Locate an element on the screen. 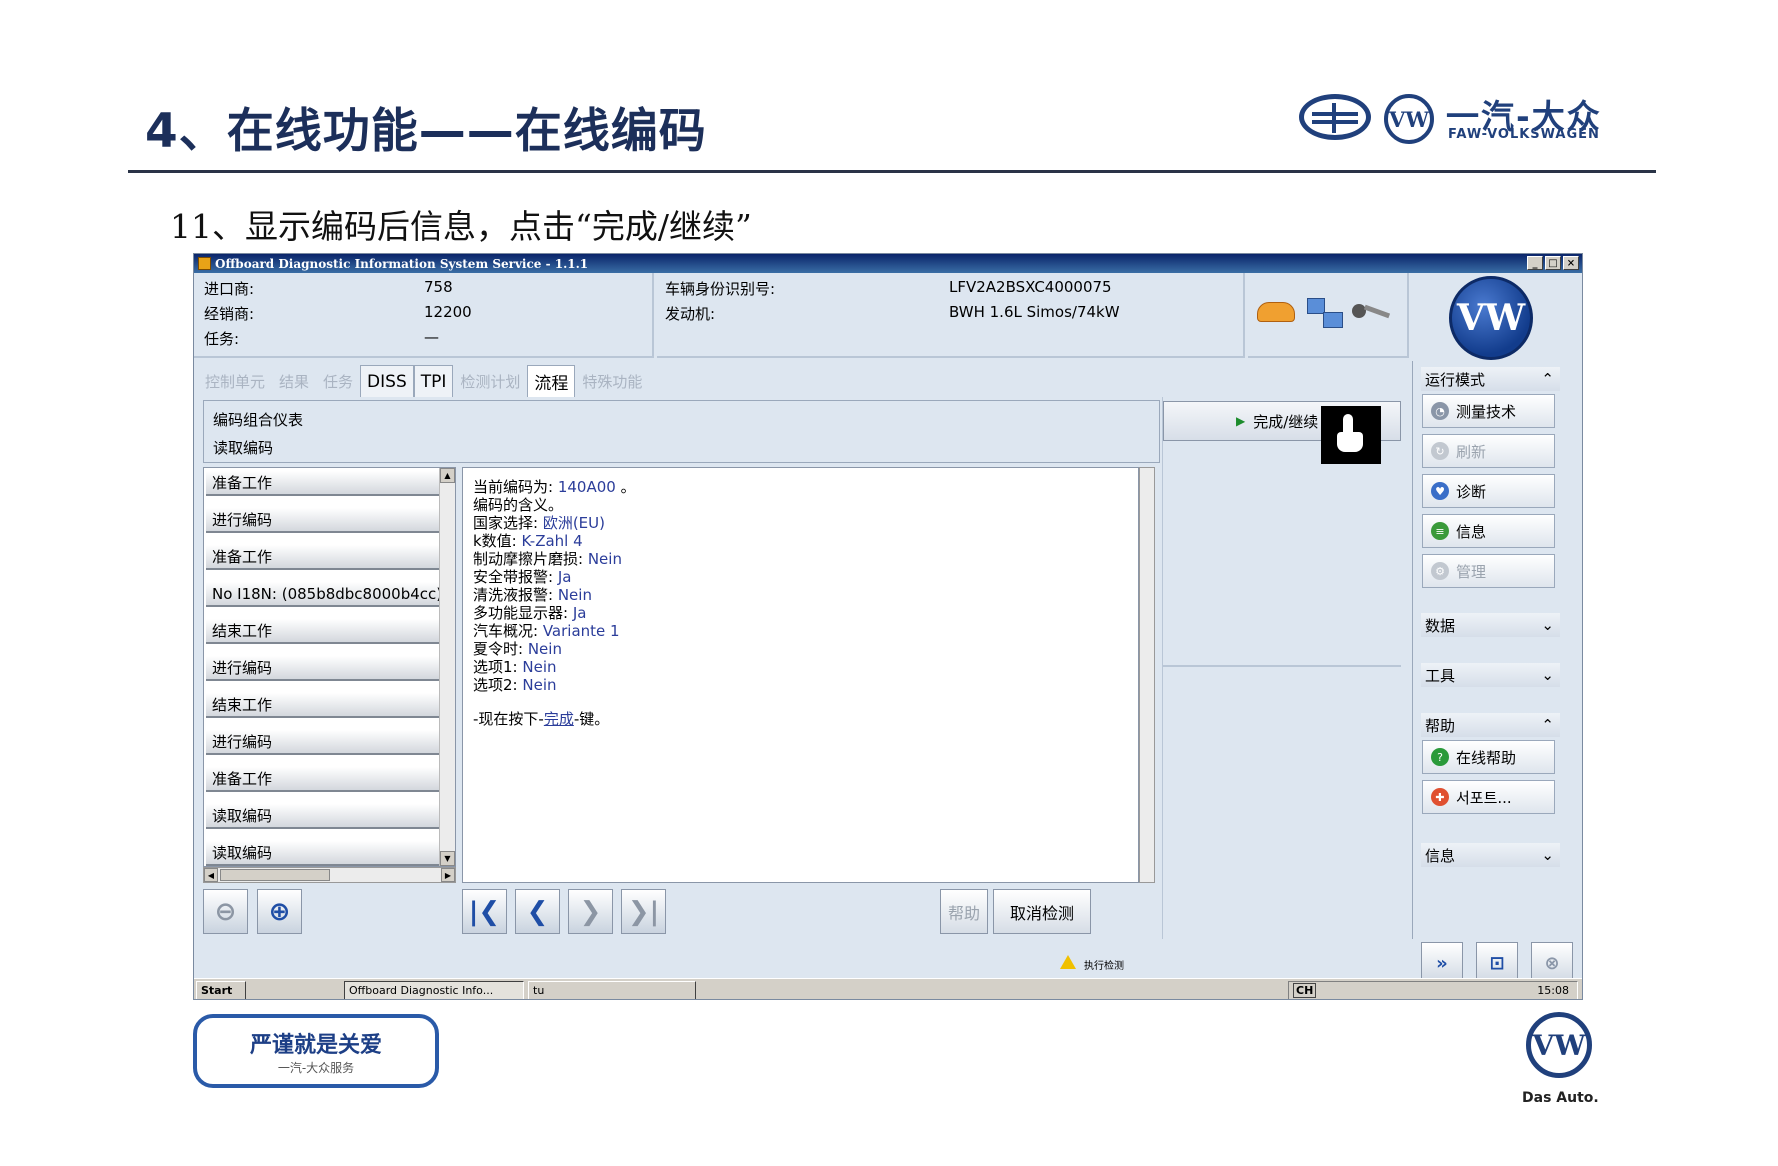  step-list-scrollbar: ▲ ▼ is located at coordinates (447, 667).